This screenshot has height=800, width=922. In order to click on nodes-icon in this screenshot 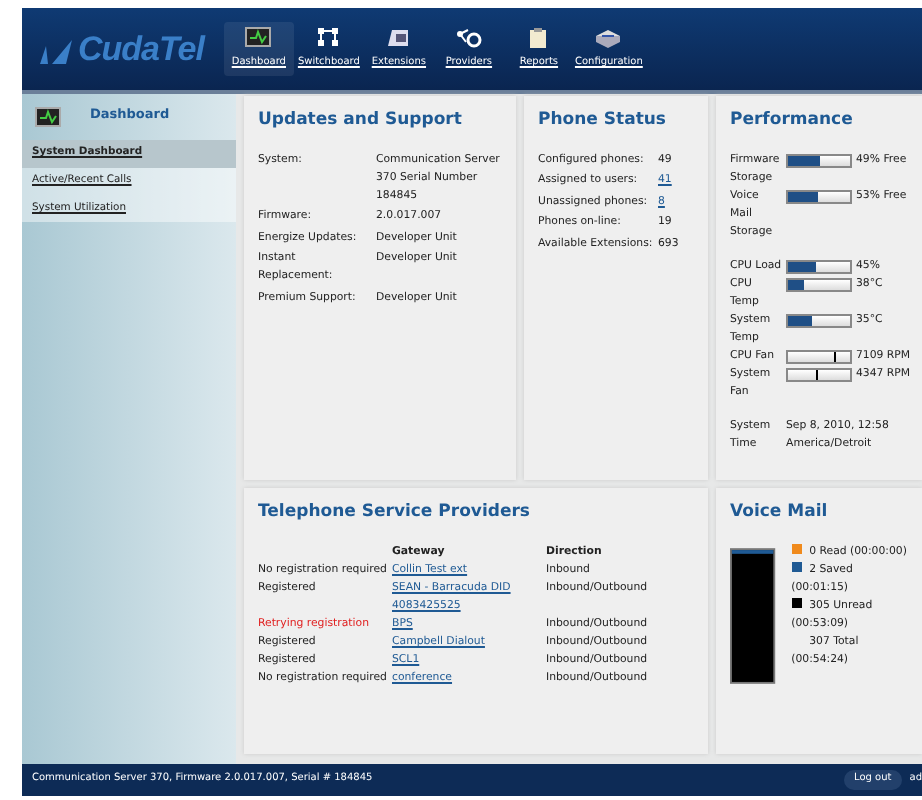, I will do `click(468, 38)`.